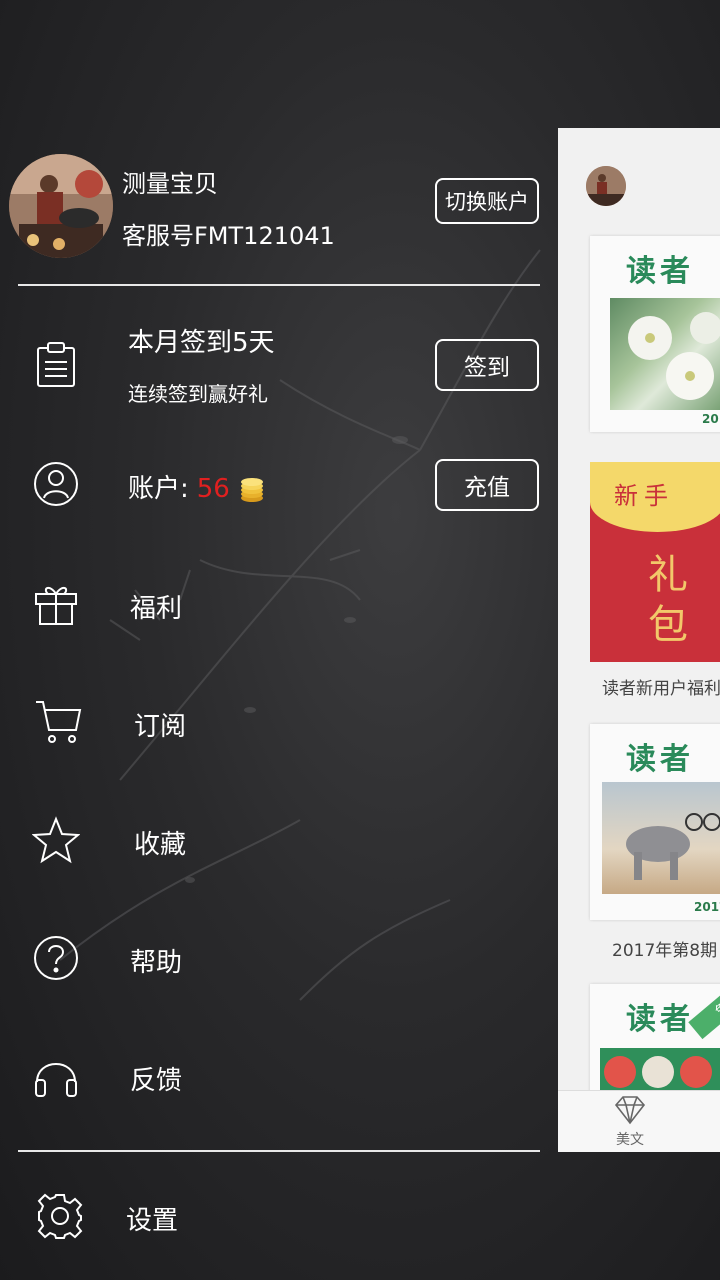  What do you see at coordinates (711, 419) in the screenshot?
I see `cover1-date: 2017.5` at bounding box center [711, 419].